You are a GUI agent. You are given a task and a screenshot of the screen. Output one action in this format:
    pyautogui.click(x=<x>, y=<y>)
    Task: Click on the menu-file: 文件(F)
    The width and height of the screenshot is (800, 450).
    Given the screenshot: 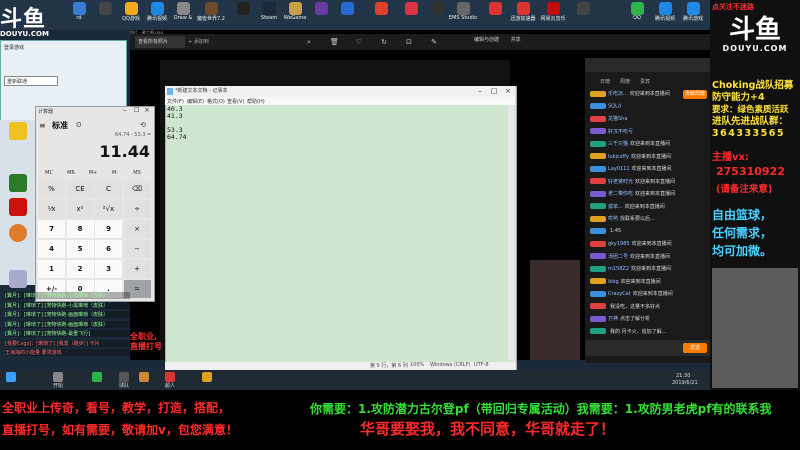 What is the action you would take?
    pyautogui.click(x=175, y=101)
    